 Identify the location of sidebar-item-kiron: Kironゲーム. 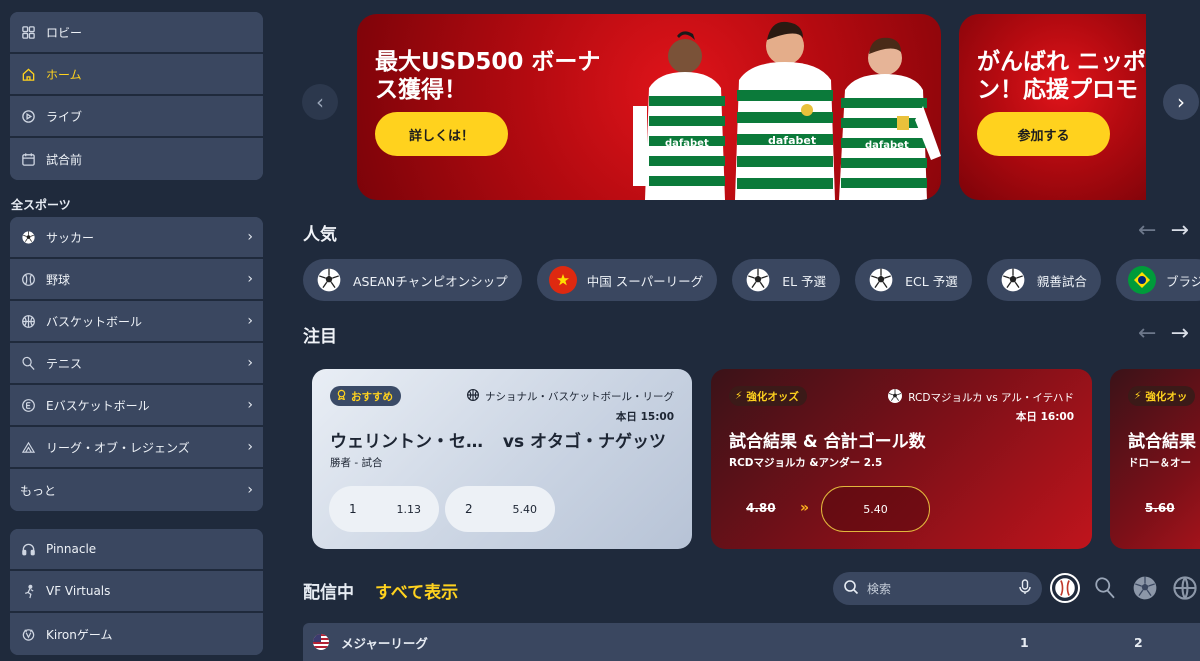
(136, 634).